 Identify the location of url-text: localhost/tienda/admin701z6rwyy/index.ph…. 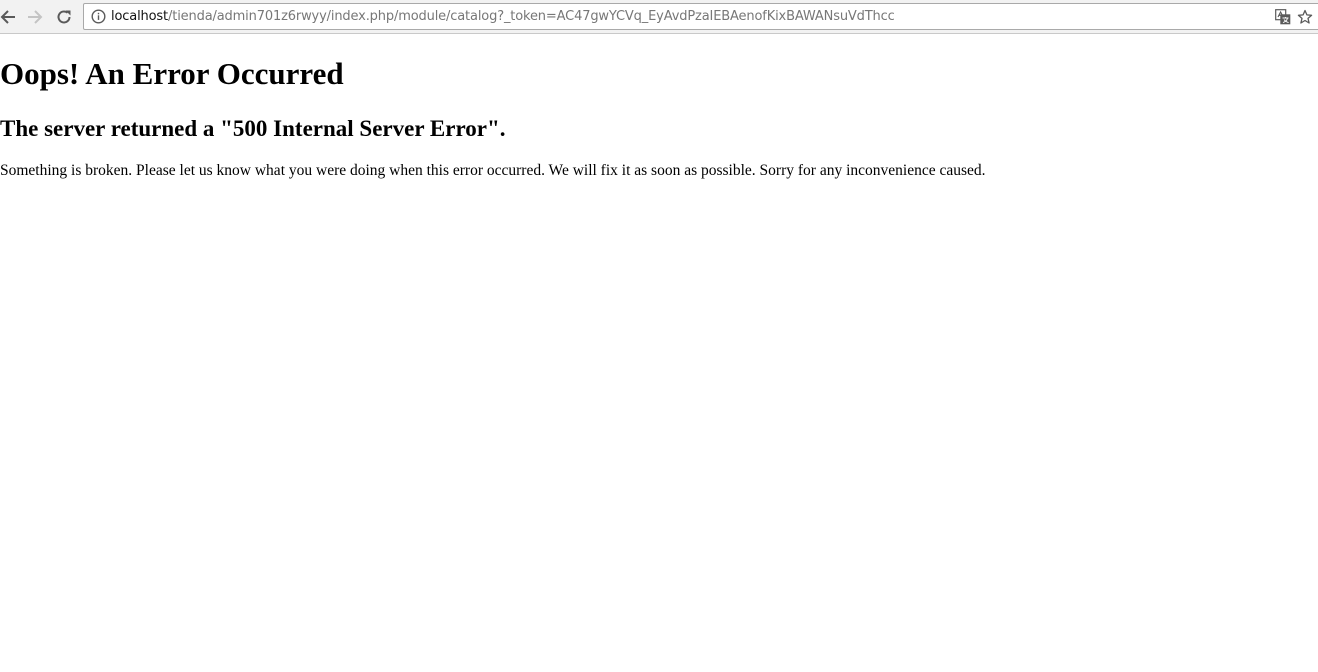
(503, 16).